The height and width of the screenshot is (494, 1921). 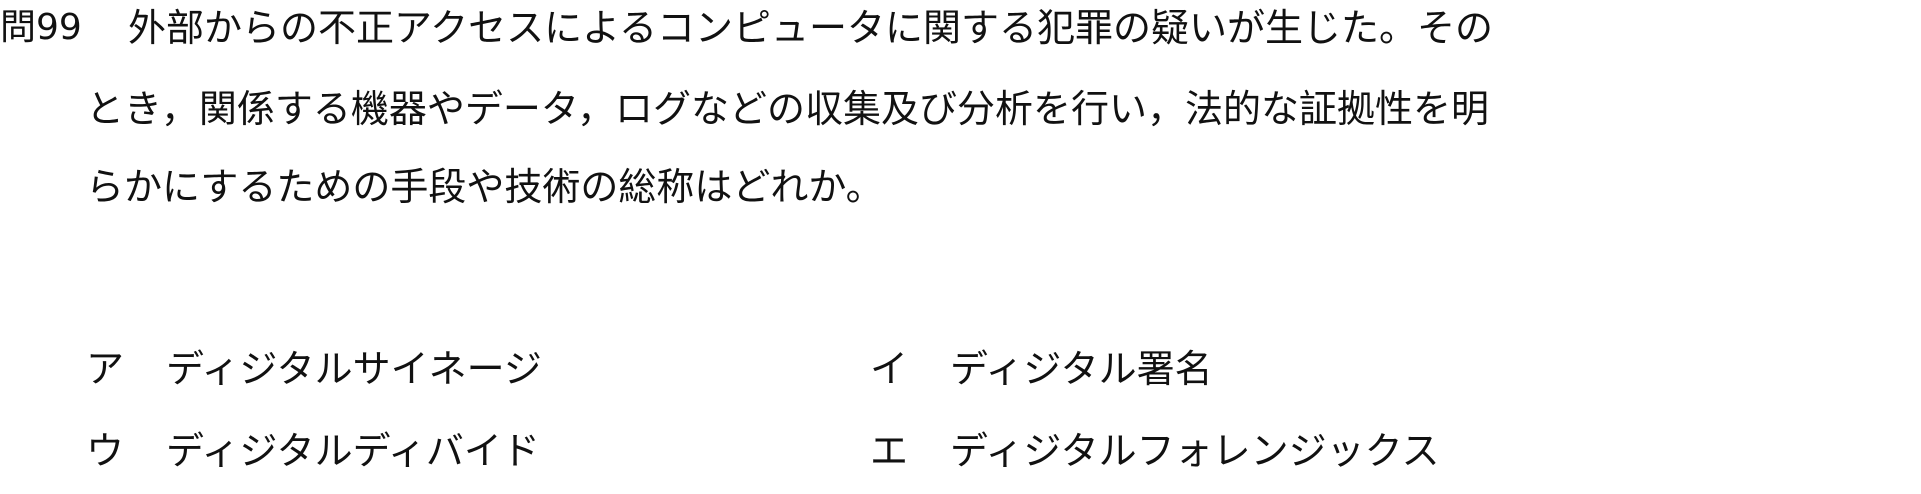 What do you see at coordinates (889, 369) in the screenshot?
I see `choice-i-label: イ` at bounding box center [889, 369].